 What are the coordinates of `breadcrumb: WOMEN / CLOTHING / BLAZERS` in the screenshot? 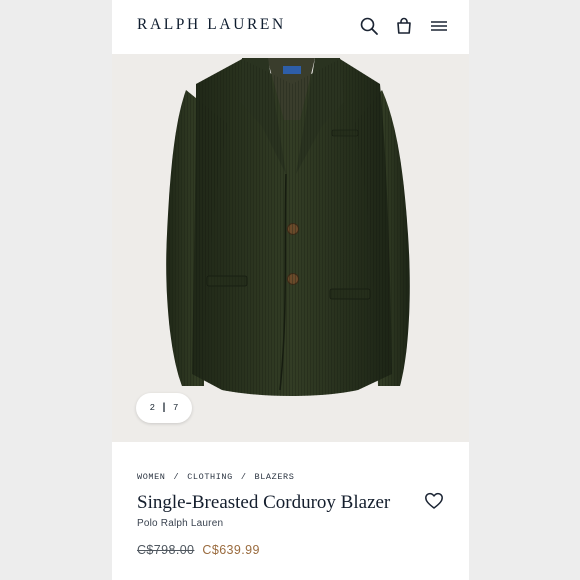 It's located at (215, 477).